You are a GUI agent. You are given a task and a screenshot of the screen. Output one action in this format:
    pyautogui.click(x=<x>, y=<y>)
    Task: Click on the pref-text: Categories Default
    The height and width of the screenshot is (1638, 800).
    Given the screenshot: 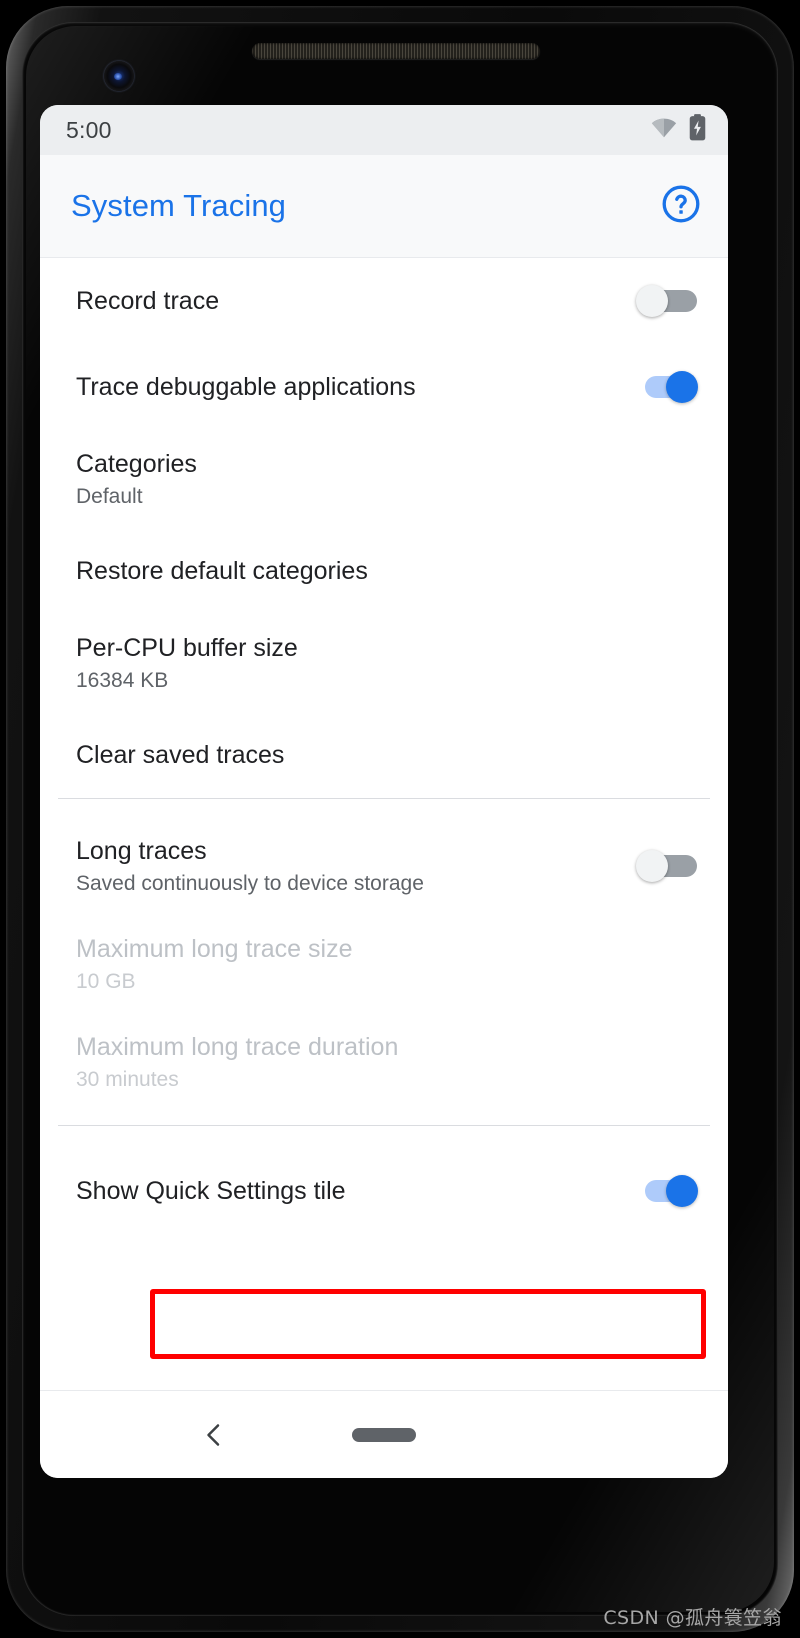 What is the action you would take?
    pyautogui.click(x=136, y=479)
    